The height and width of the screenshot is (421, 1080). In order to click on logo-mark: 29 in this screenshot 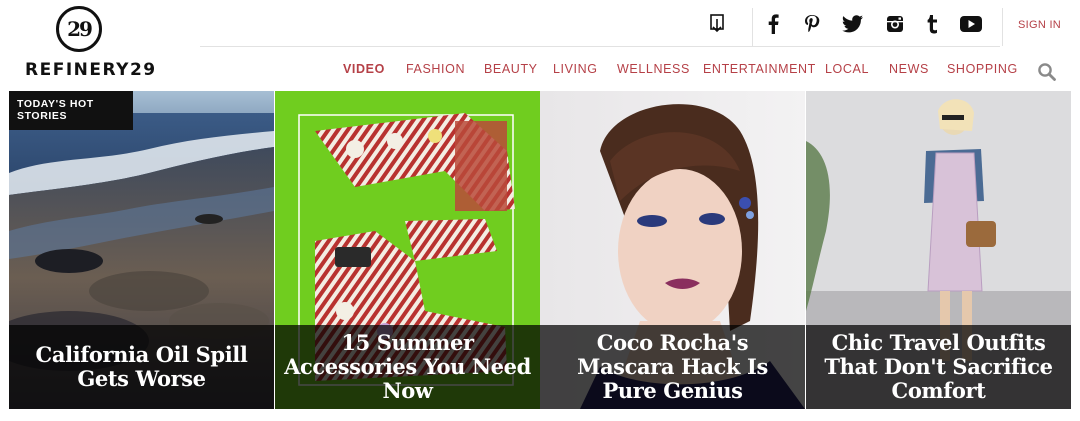, I will do `click(79, 29)`.